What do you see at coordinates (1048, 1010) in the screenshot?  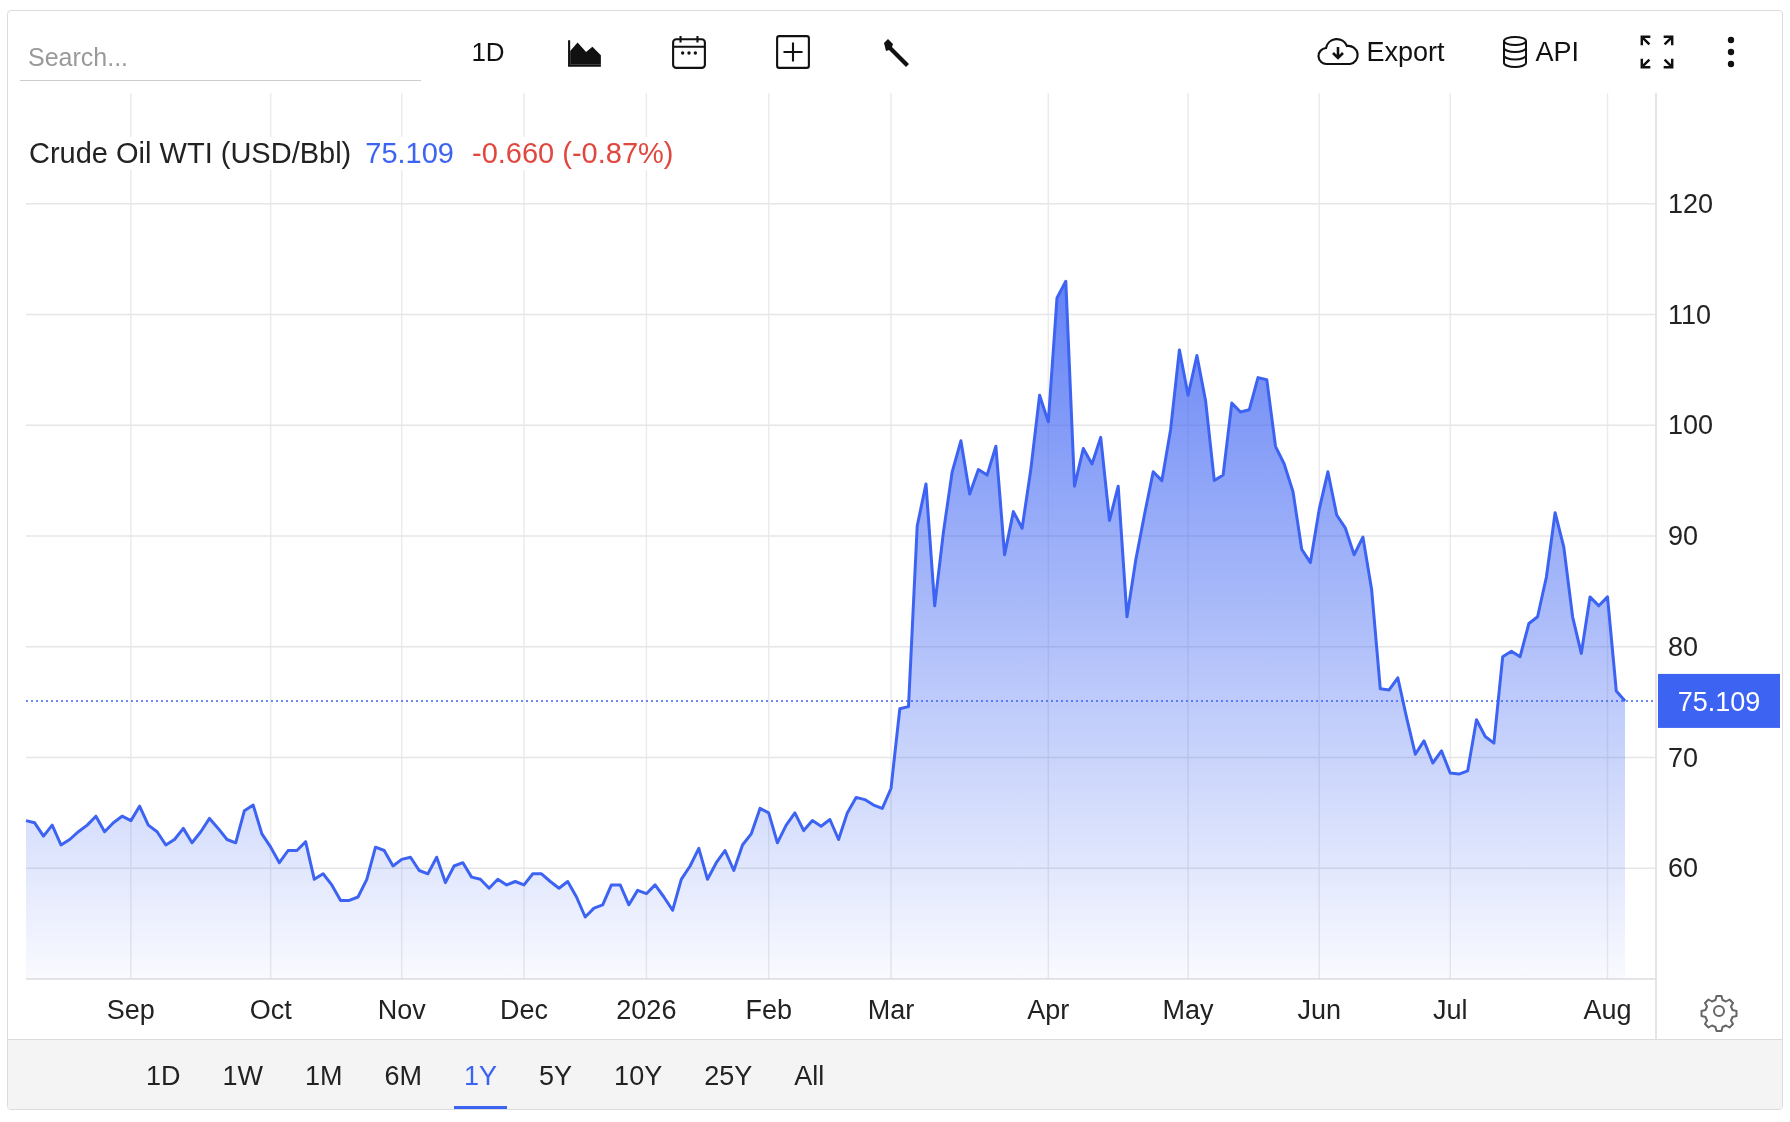 I see `axis-label: Apr` at bounding box center [1048, 1010].